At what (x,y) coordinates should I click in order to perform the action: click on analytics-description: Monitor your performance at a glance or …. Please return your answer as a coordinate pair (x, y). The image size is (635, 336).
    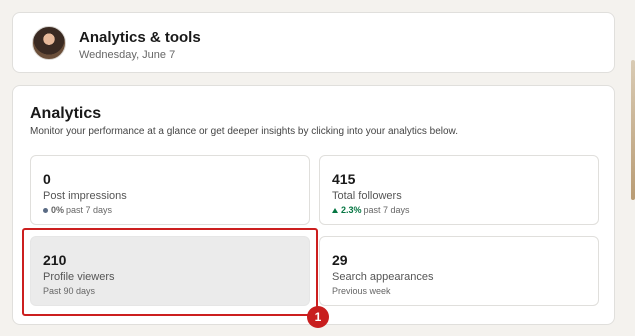
    Looking at the image, I should click on (244, 131).